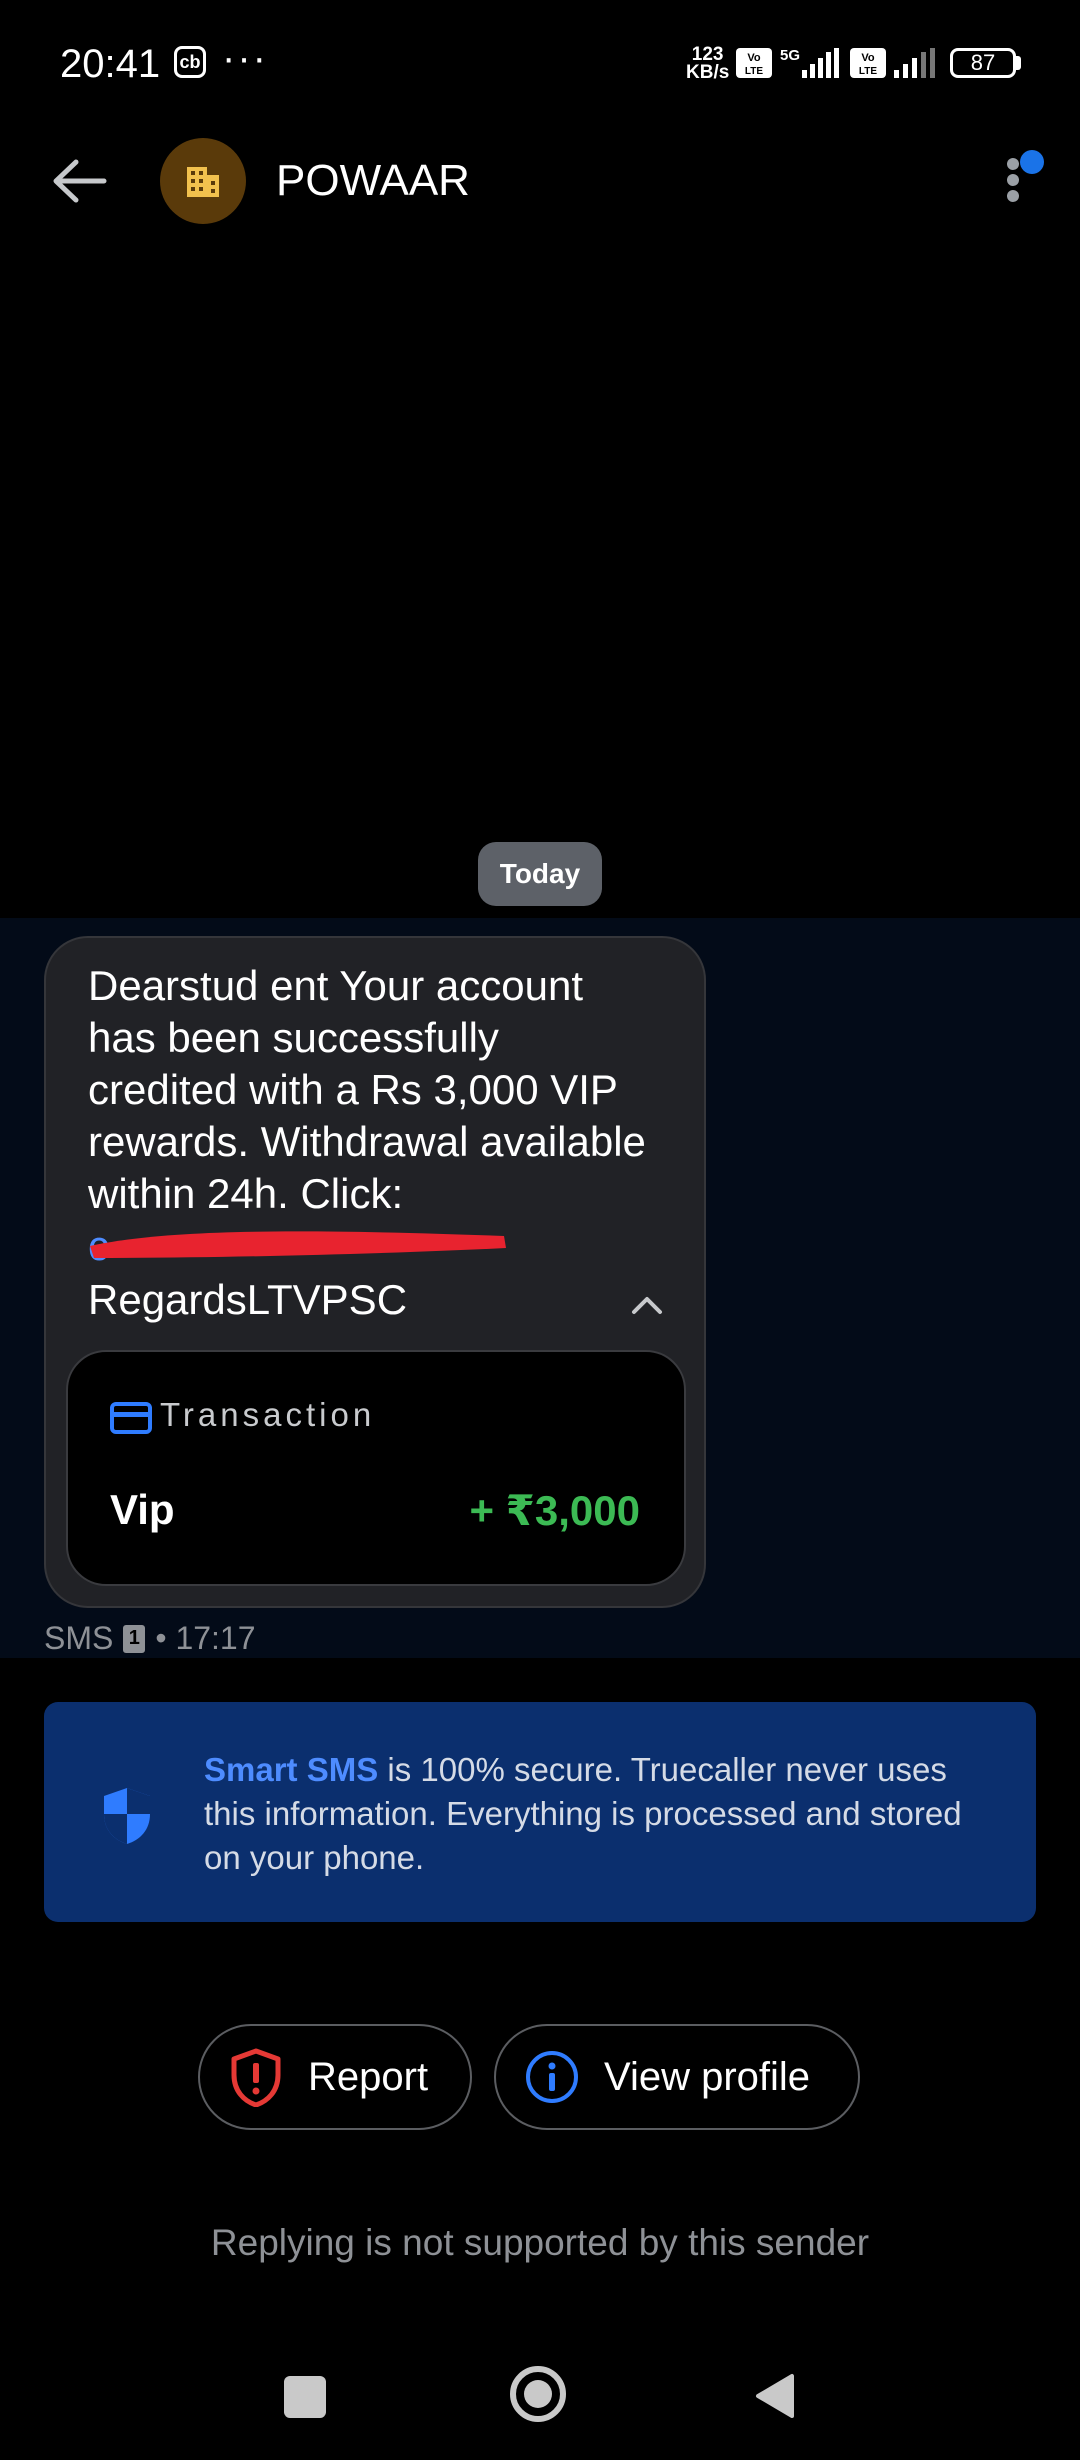  What do you see at coordinates (205, 1638) in the screenshot?
I see `message-time: • 17:17` at bounding box center [205, 1638].